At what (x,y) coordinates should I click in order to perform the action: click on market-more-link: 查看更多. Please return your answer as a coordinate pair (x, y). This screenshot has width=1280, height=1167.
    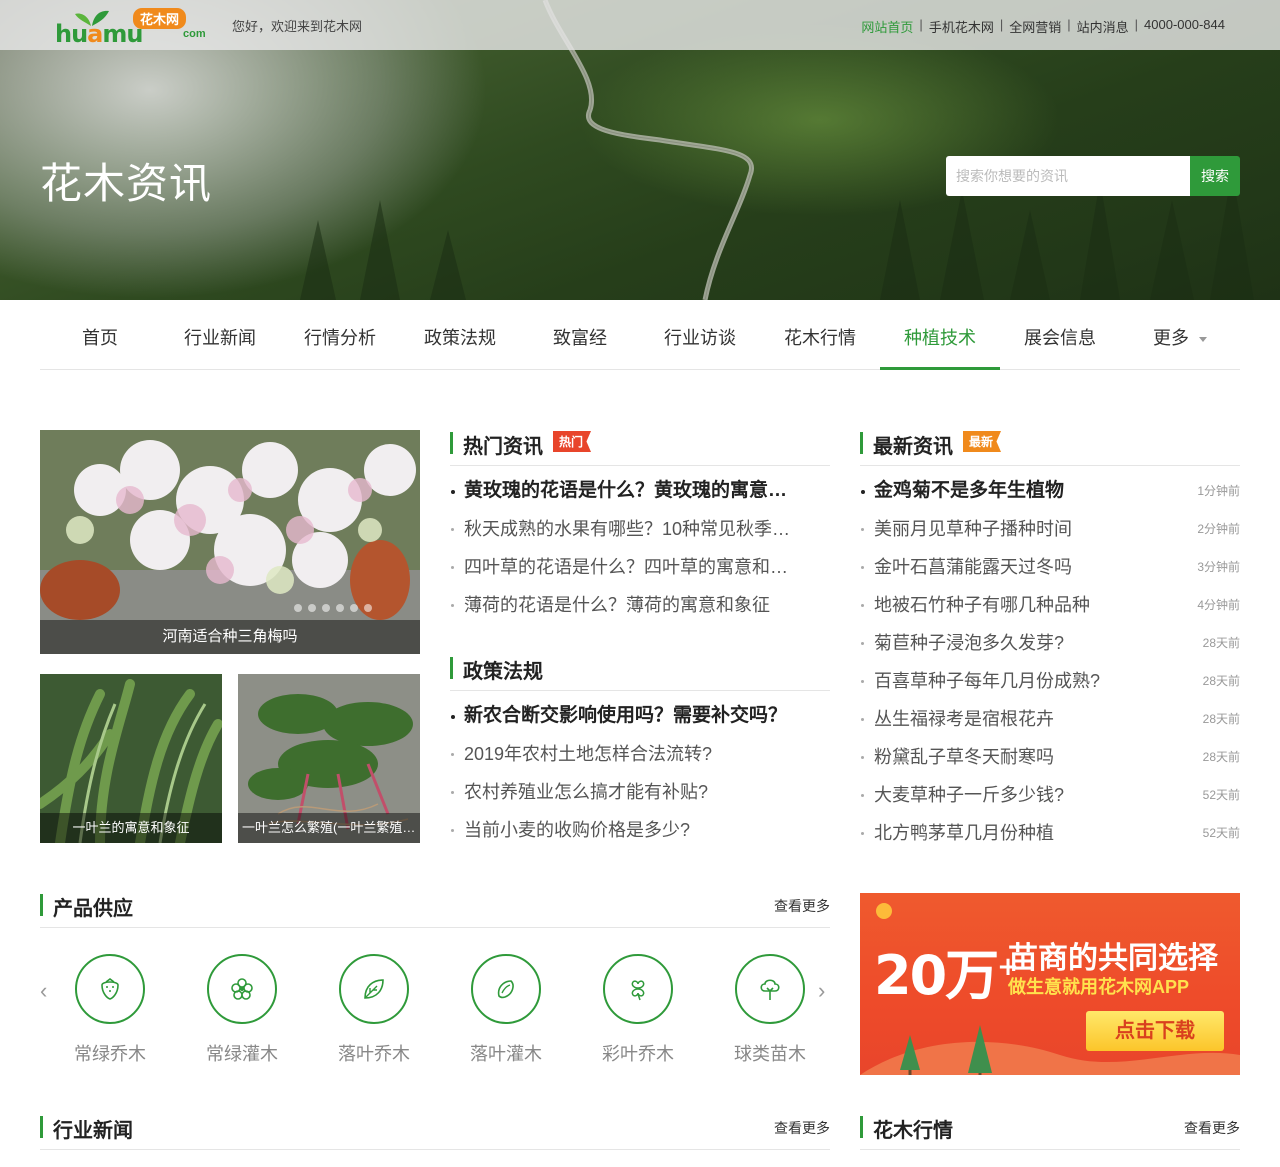
    Looking at the image, I should click on (1212, 1128).